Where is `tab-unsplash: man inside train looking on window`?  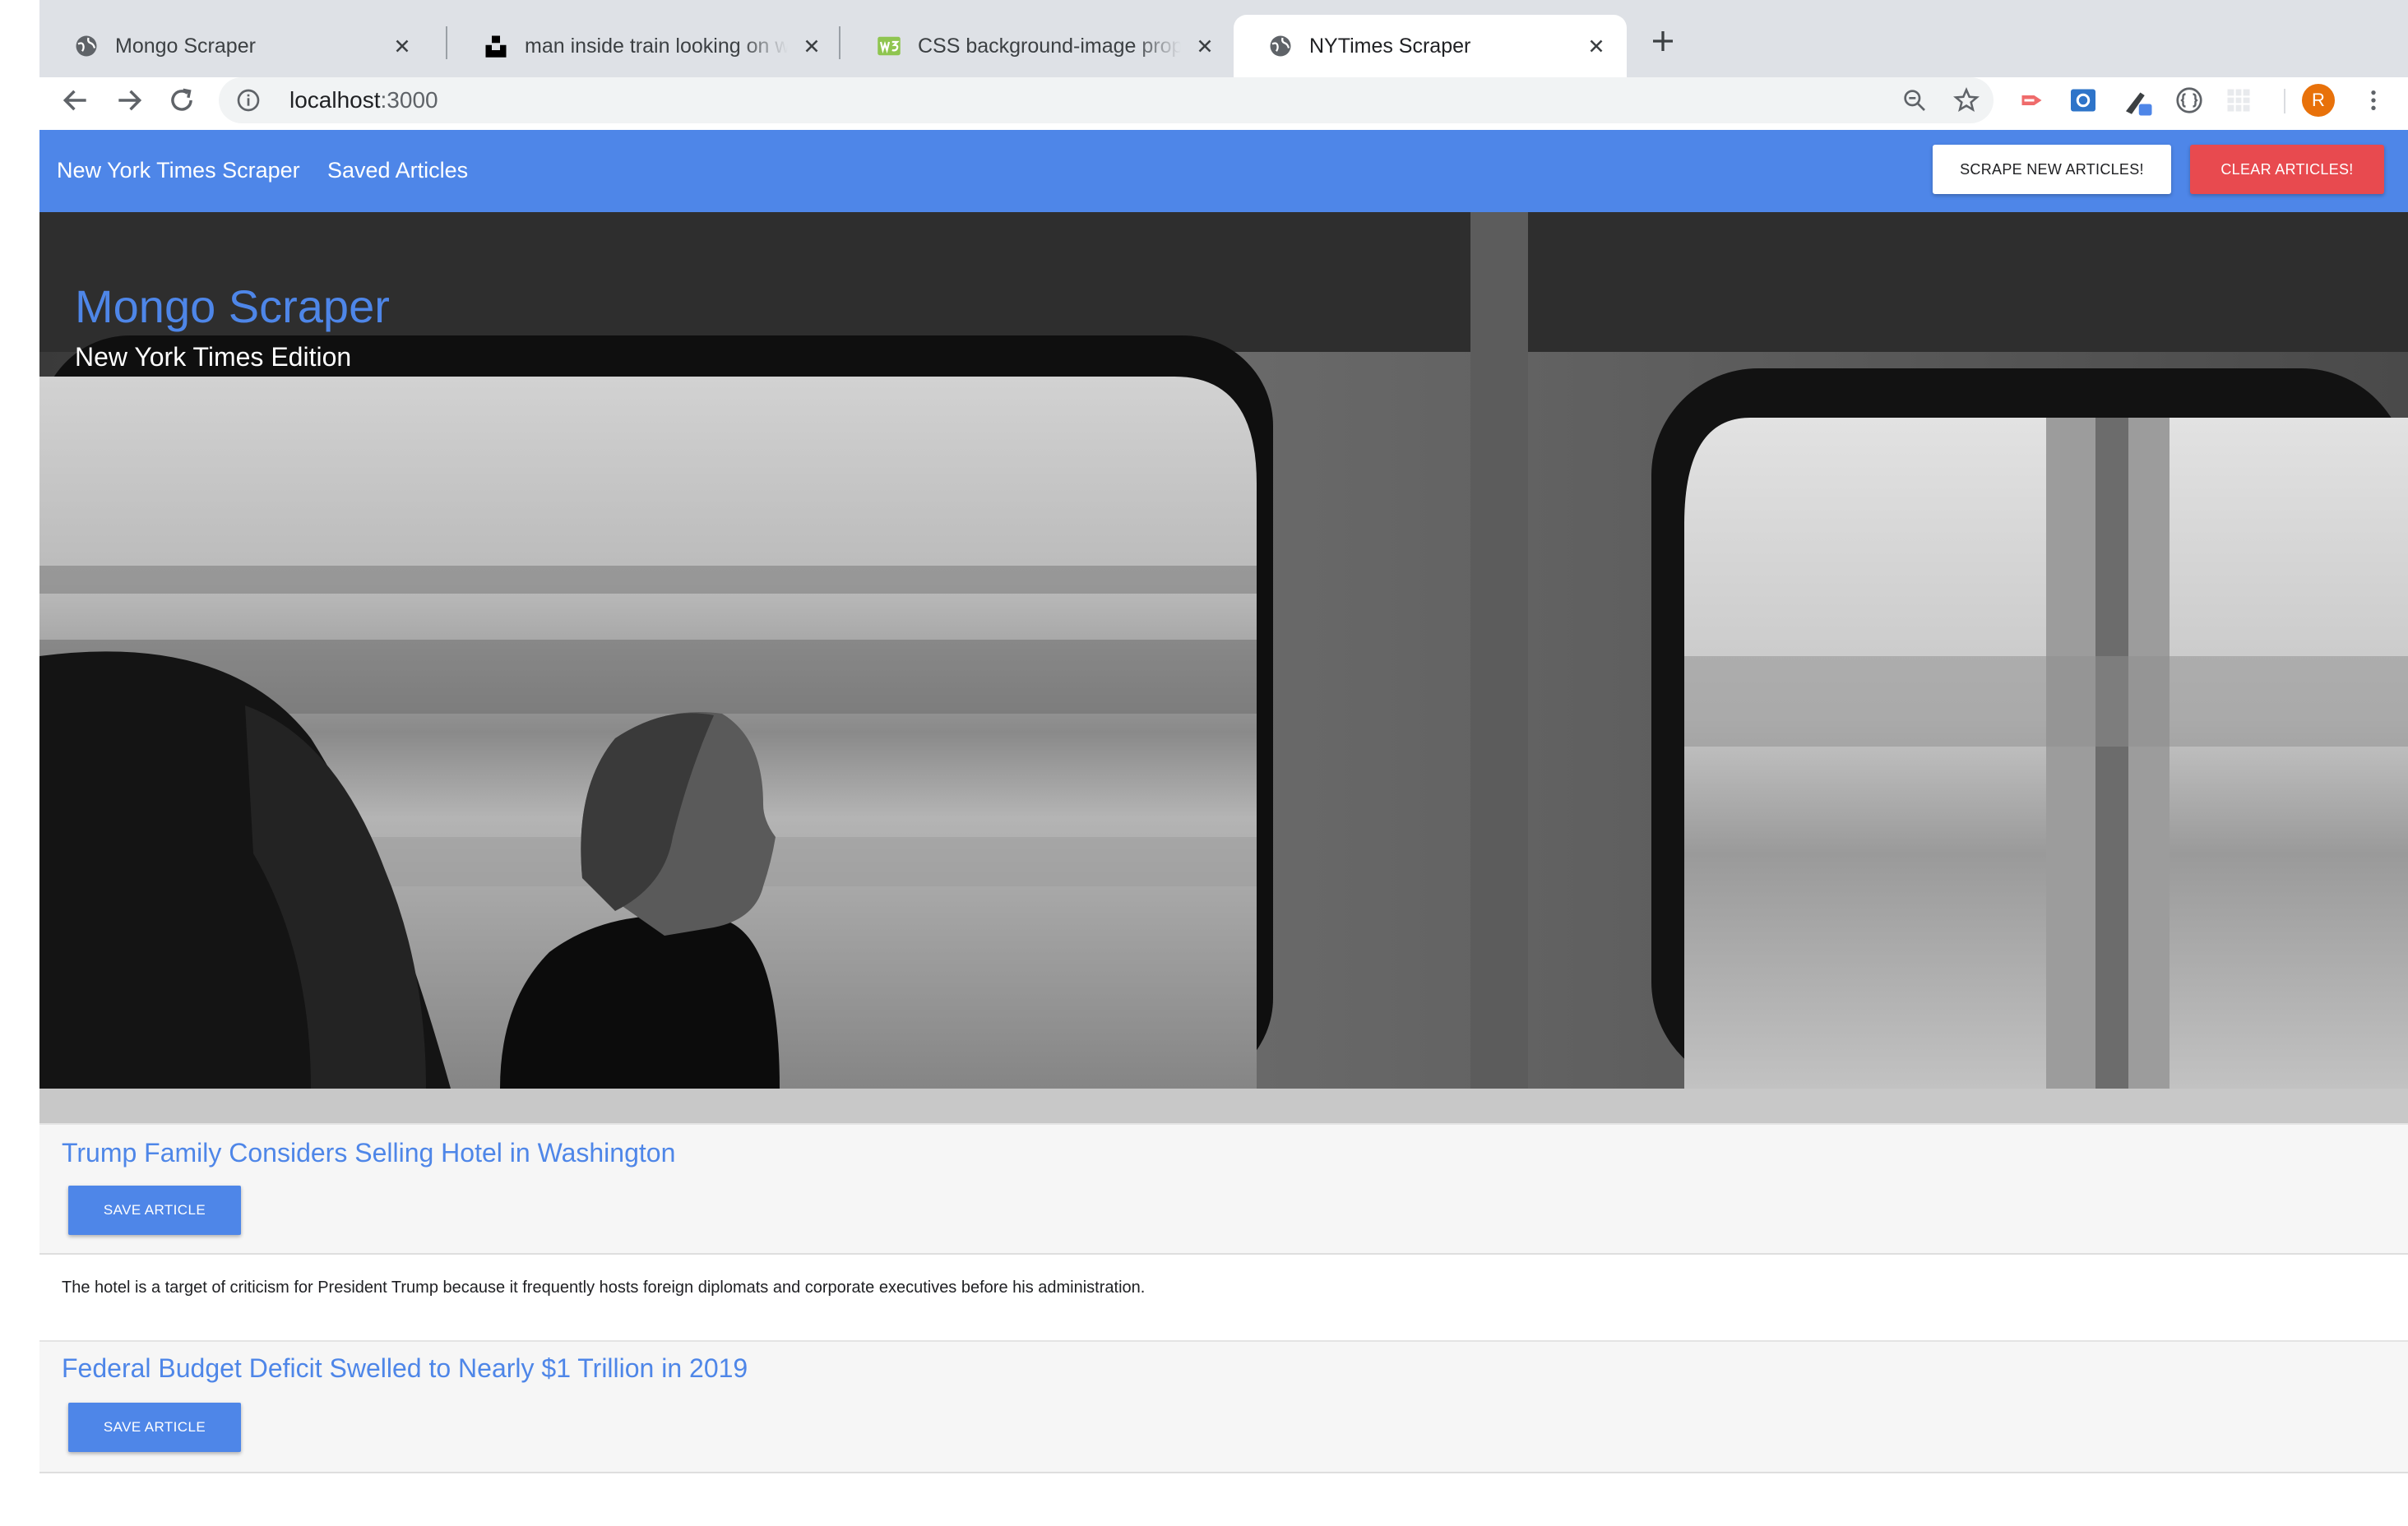
tab-unsplash: man inside train looking on window is located at coordinates (645, 46).